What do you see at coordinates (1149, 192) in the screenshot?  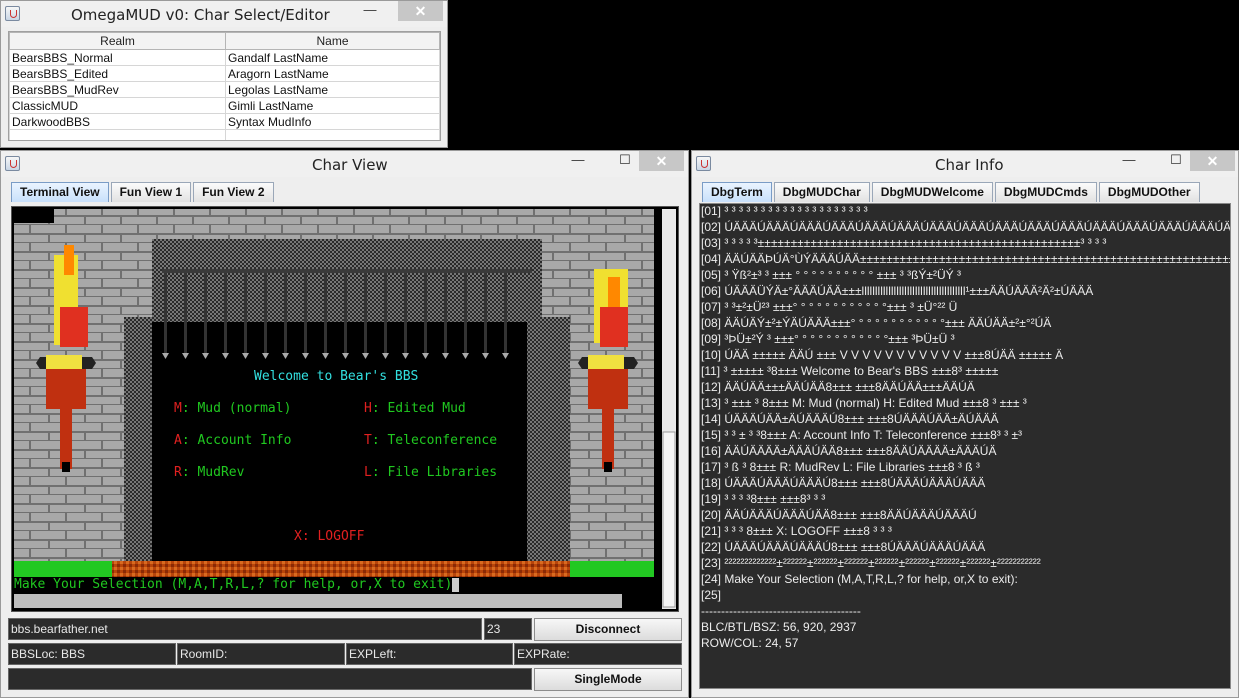 I see `tab-dbgmudother: DbgMUDOther` at bounding box center [1149, 192].